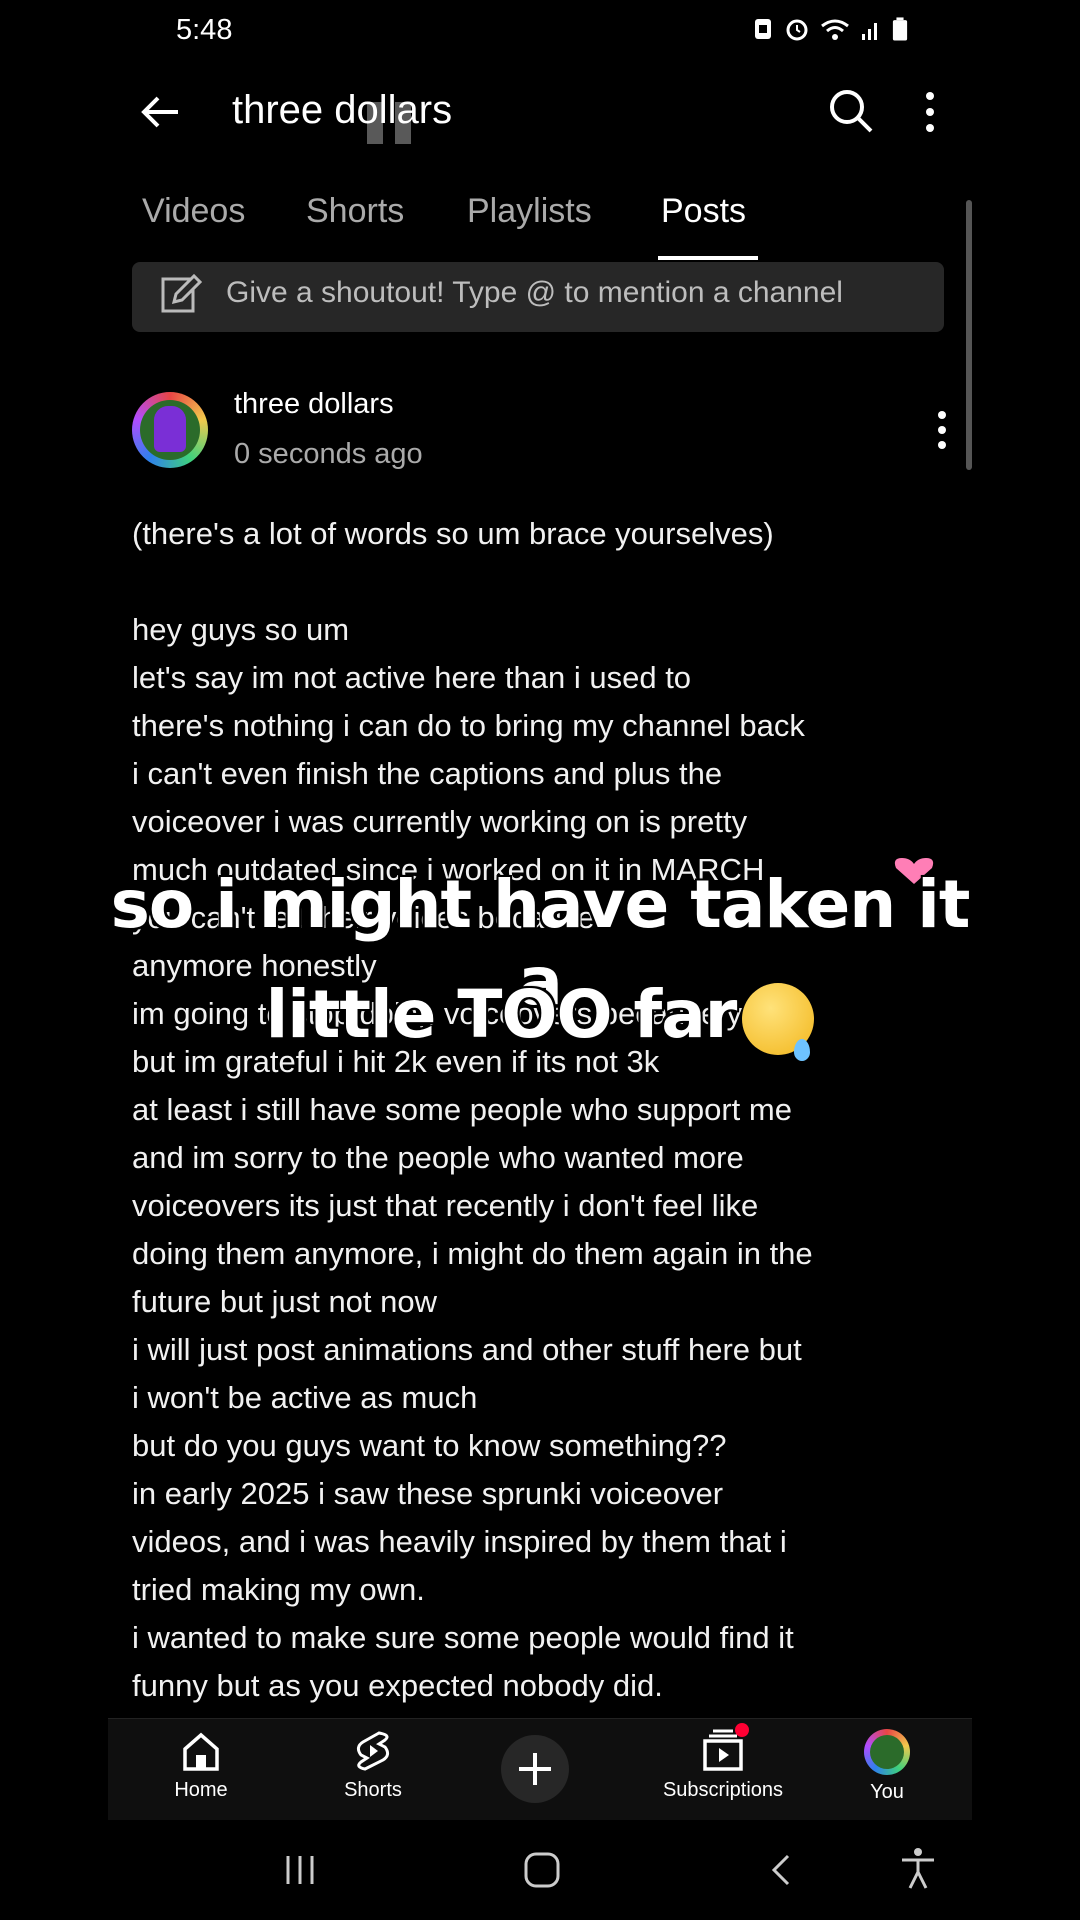 The image size is (1080, 1920). Describe the element at coordinates (373, 1790) in the screenshot. I see `nav-shorts-label: Shorts` at that location.